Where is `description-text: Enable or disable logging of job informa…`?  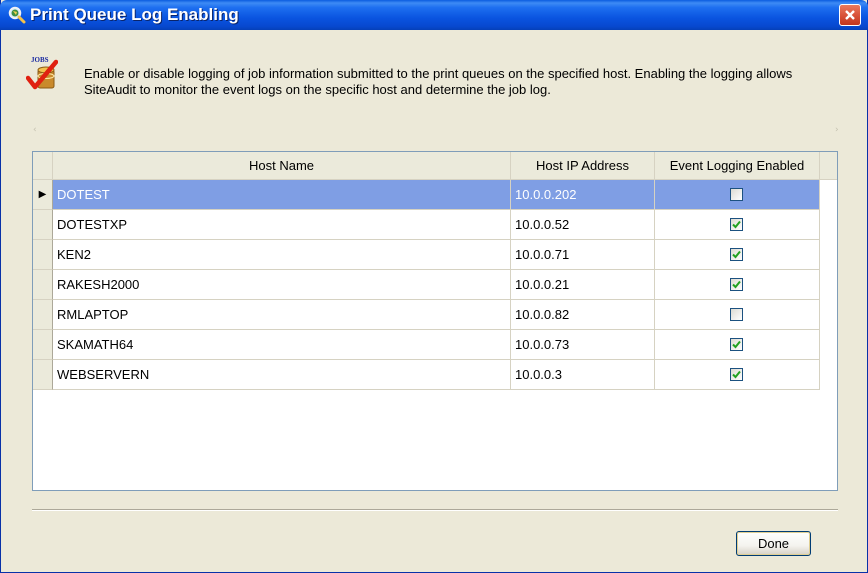
description-text: Enable or disable logging of job informa… is located at coordinates (438, 81).